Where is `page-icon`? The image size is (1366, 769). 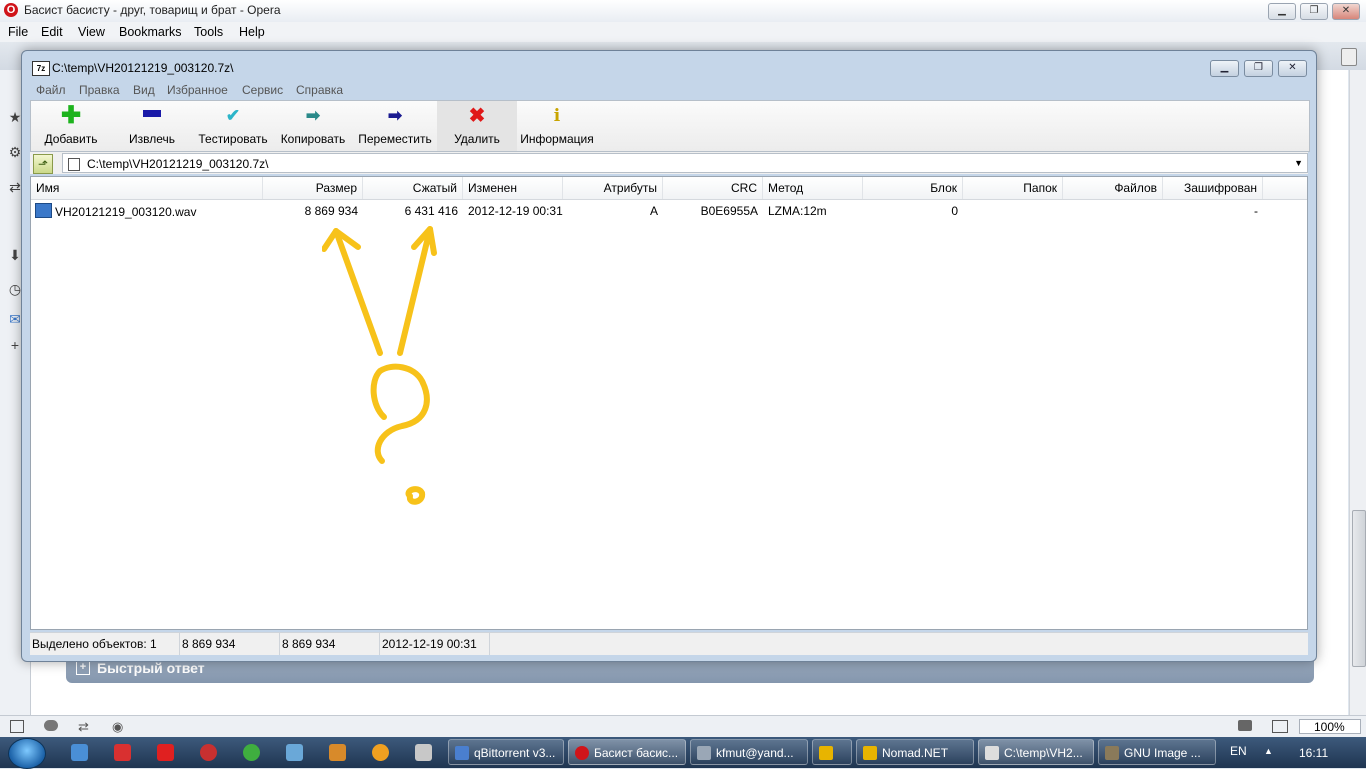 page-icon is located at coordinates (1245, 725).